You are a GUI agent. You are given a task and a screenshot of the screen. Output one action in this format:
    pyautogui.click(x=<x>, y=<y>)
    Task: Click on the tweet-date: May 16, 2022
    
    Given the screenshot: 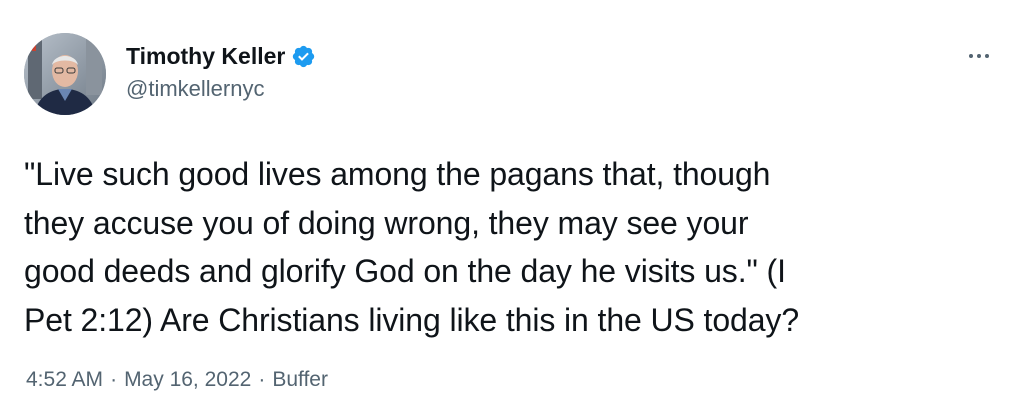 What is the action you would take?
    pyautogui.click(x=187, y=380)
    